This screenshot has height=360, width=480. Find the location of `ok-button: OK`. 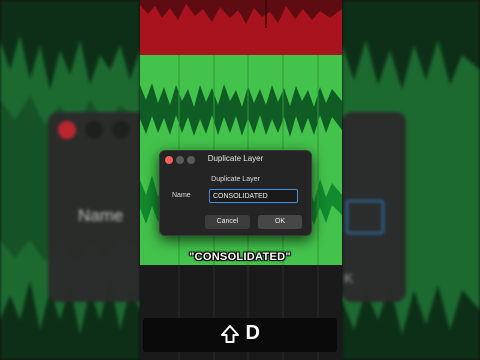

ok-button: OK is located at coordinates (280, 222).